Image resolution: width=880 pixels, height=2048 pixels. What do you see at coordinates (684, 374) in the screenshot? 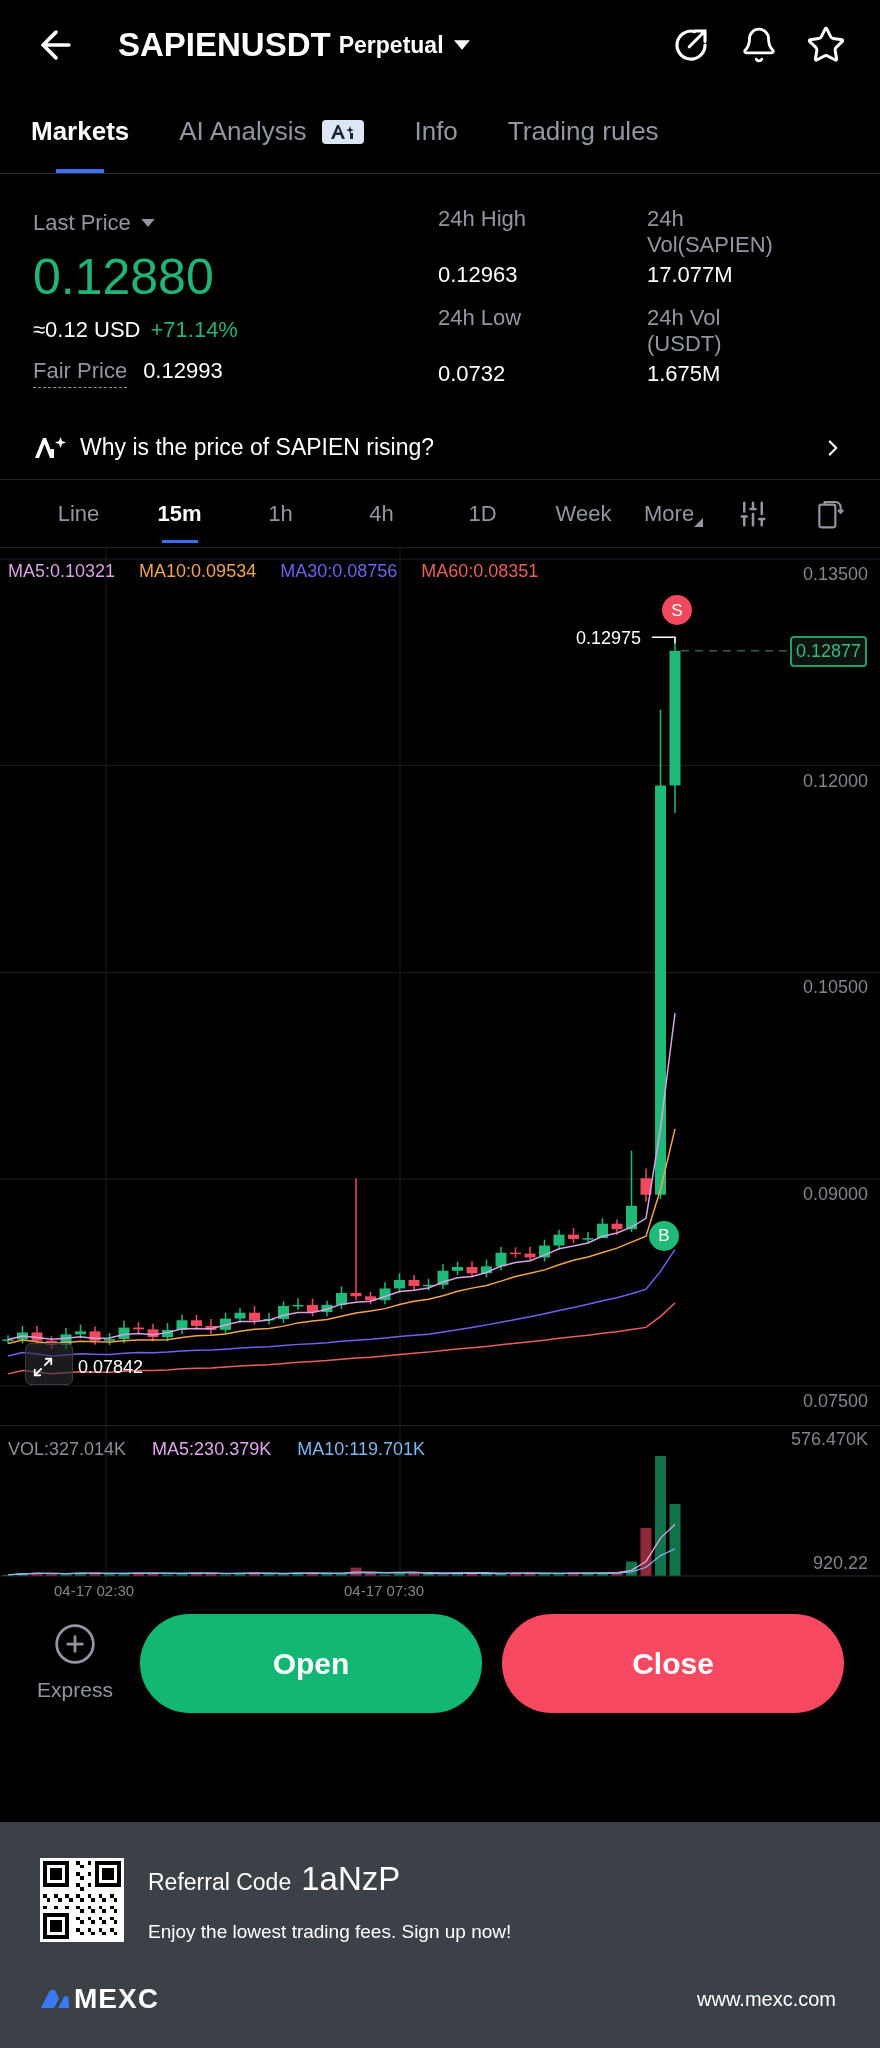
I see `stat-value: 1.675M` at bounding box center [684, 374].